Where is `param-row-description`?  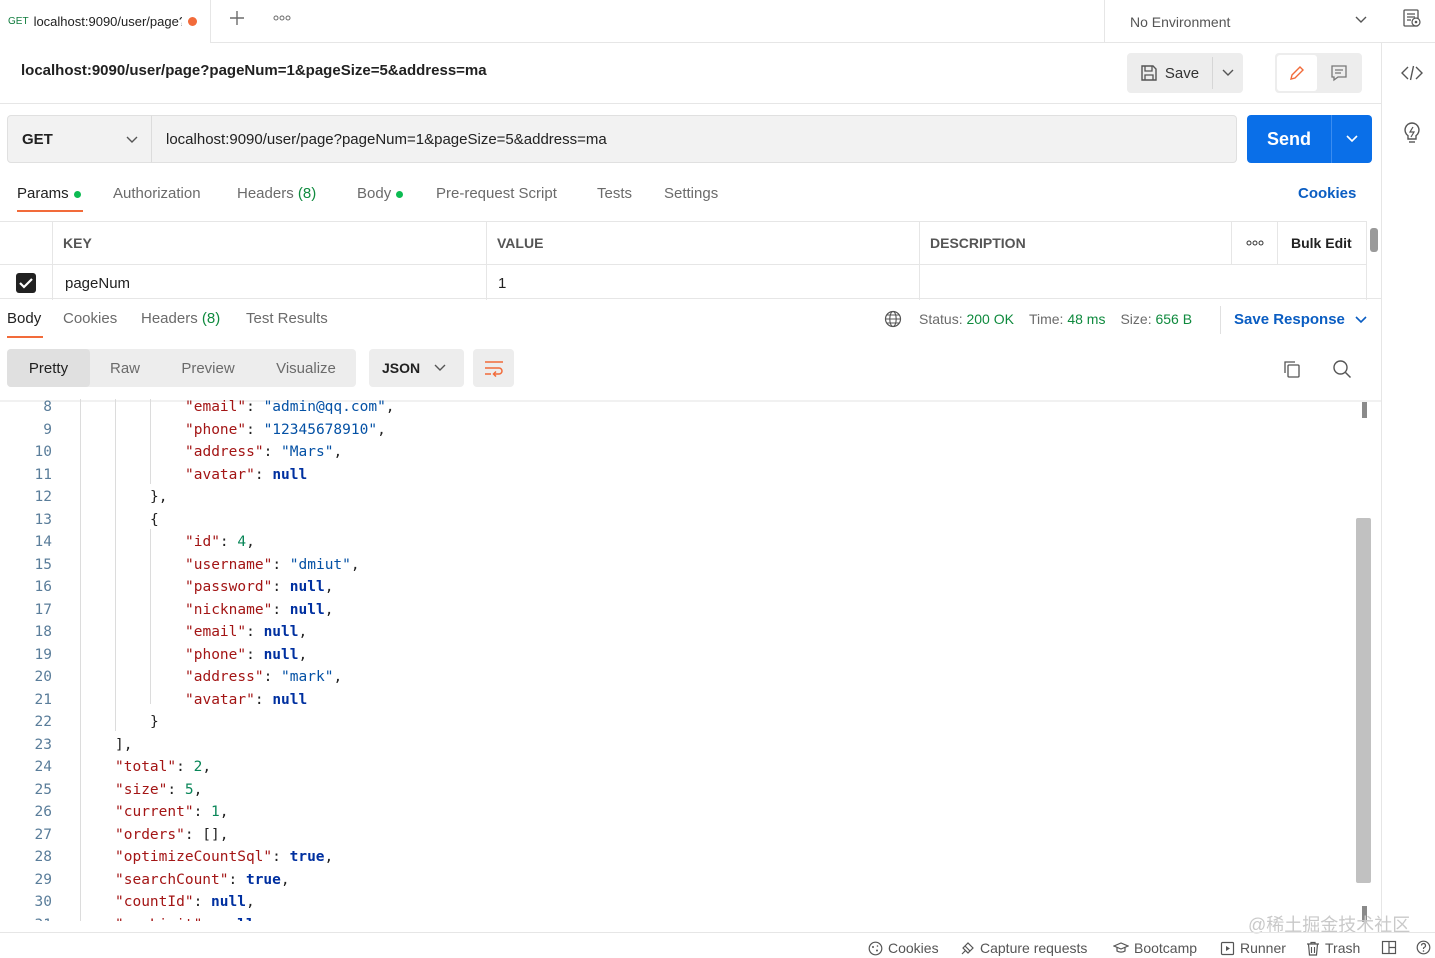
param-row-description is located at coordinates (1143, 282).